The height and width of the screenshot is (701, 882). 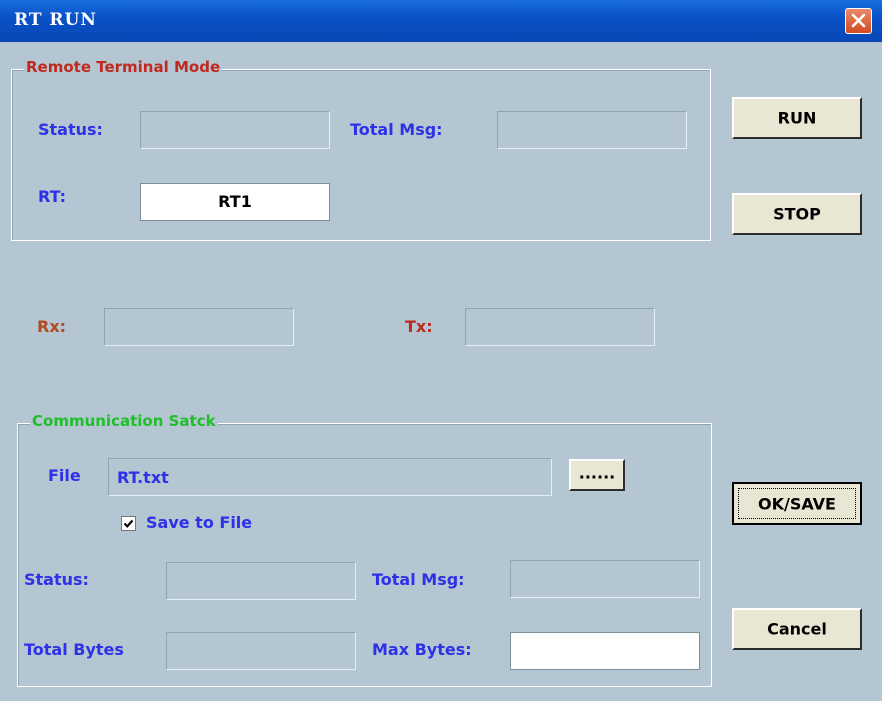 What do you see at coordinates (592, 130) in the screenshot?
I see `rt-total-msg-field` at bounding box center [592, 130].